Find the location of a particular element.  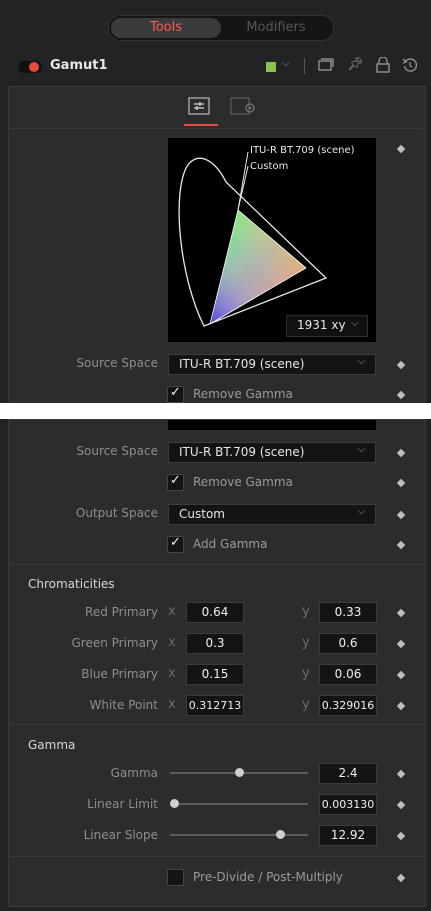

node-name: Gamut1 is located at coordinates (79, 65).